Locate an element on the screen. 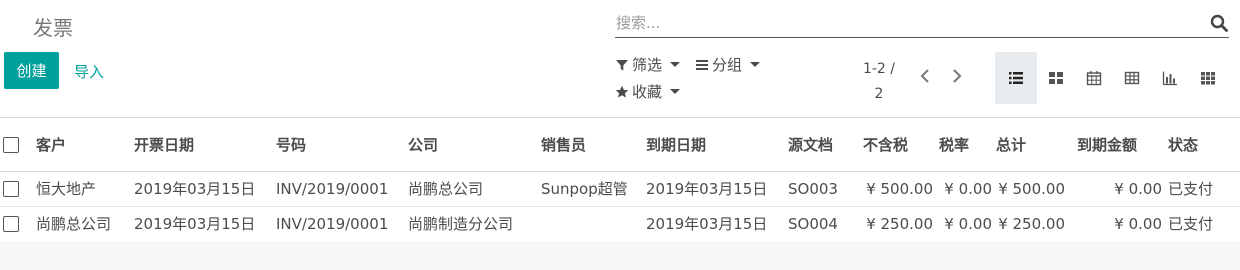  cell-salesperson: Sunpop超管 is located at coordinates (593, 189).